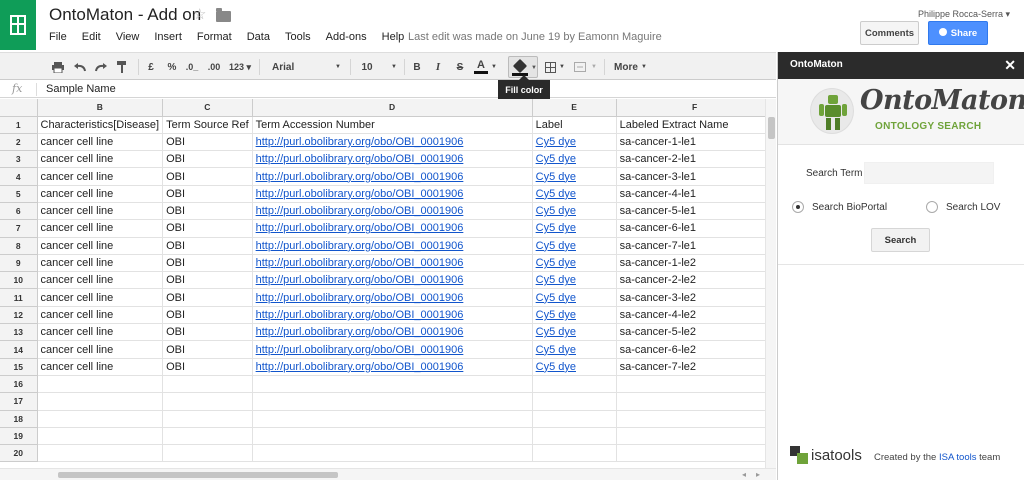  I want to click on scroll-left-icon: ◂, so click(744, 474).